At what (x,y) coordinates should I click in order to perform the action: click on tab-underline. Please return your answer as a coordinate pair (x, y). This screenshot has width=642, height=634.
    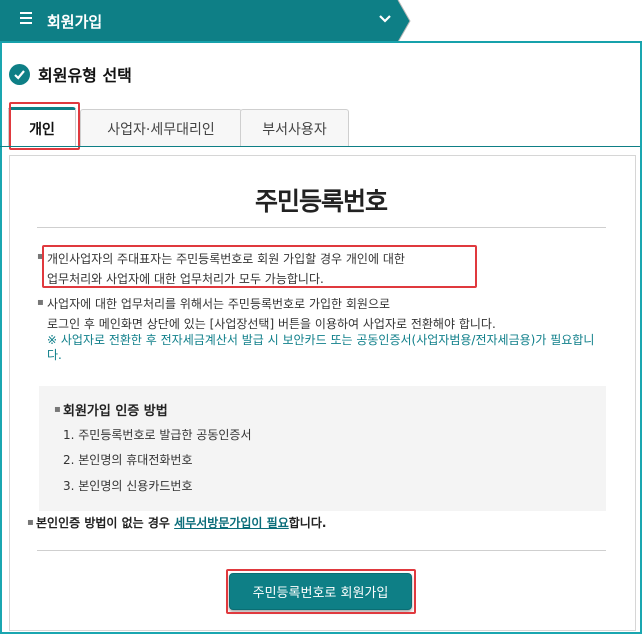
    Looking at the image, I should click on (320, 146).